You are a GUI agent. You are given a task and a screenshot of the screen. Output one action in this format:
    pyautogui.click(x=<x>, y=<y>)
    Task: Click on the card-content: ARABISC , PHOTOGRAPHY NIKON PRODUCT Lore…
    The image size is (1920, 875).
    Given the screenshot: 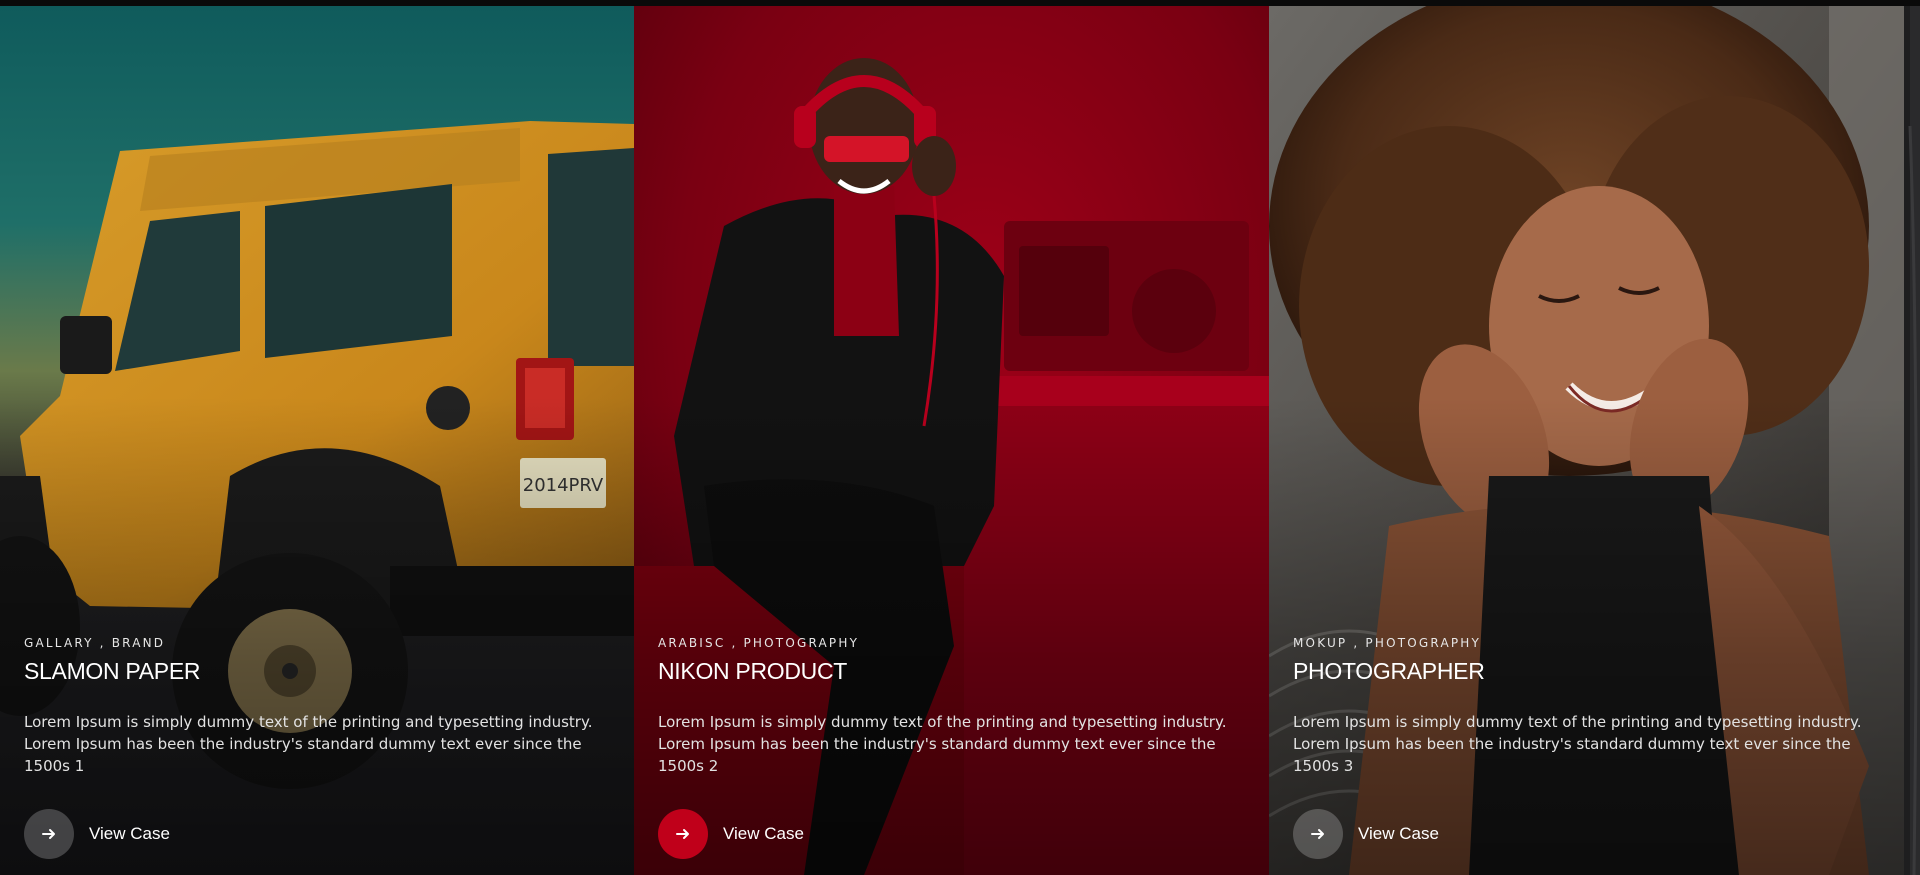 What is the action you would take?
    pyautogui.click(x=953, y=747)
    